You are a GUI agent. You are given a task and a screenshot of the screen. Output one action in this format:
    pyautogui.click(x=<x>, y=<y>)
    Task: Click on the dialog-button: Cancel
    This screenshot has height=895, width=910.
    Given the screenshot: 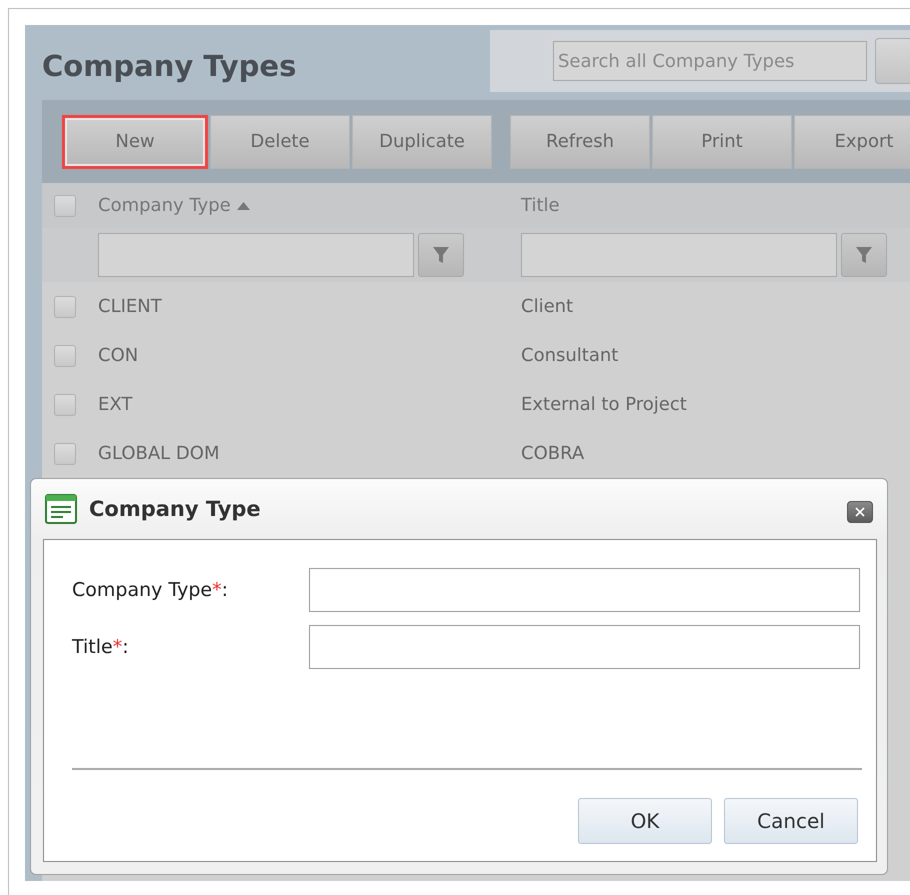 What is the action you would take?
    pyautogui.click(x=791, y=821)
    